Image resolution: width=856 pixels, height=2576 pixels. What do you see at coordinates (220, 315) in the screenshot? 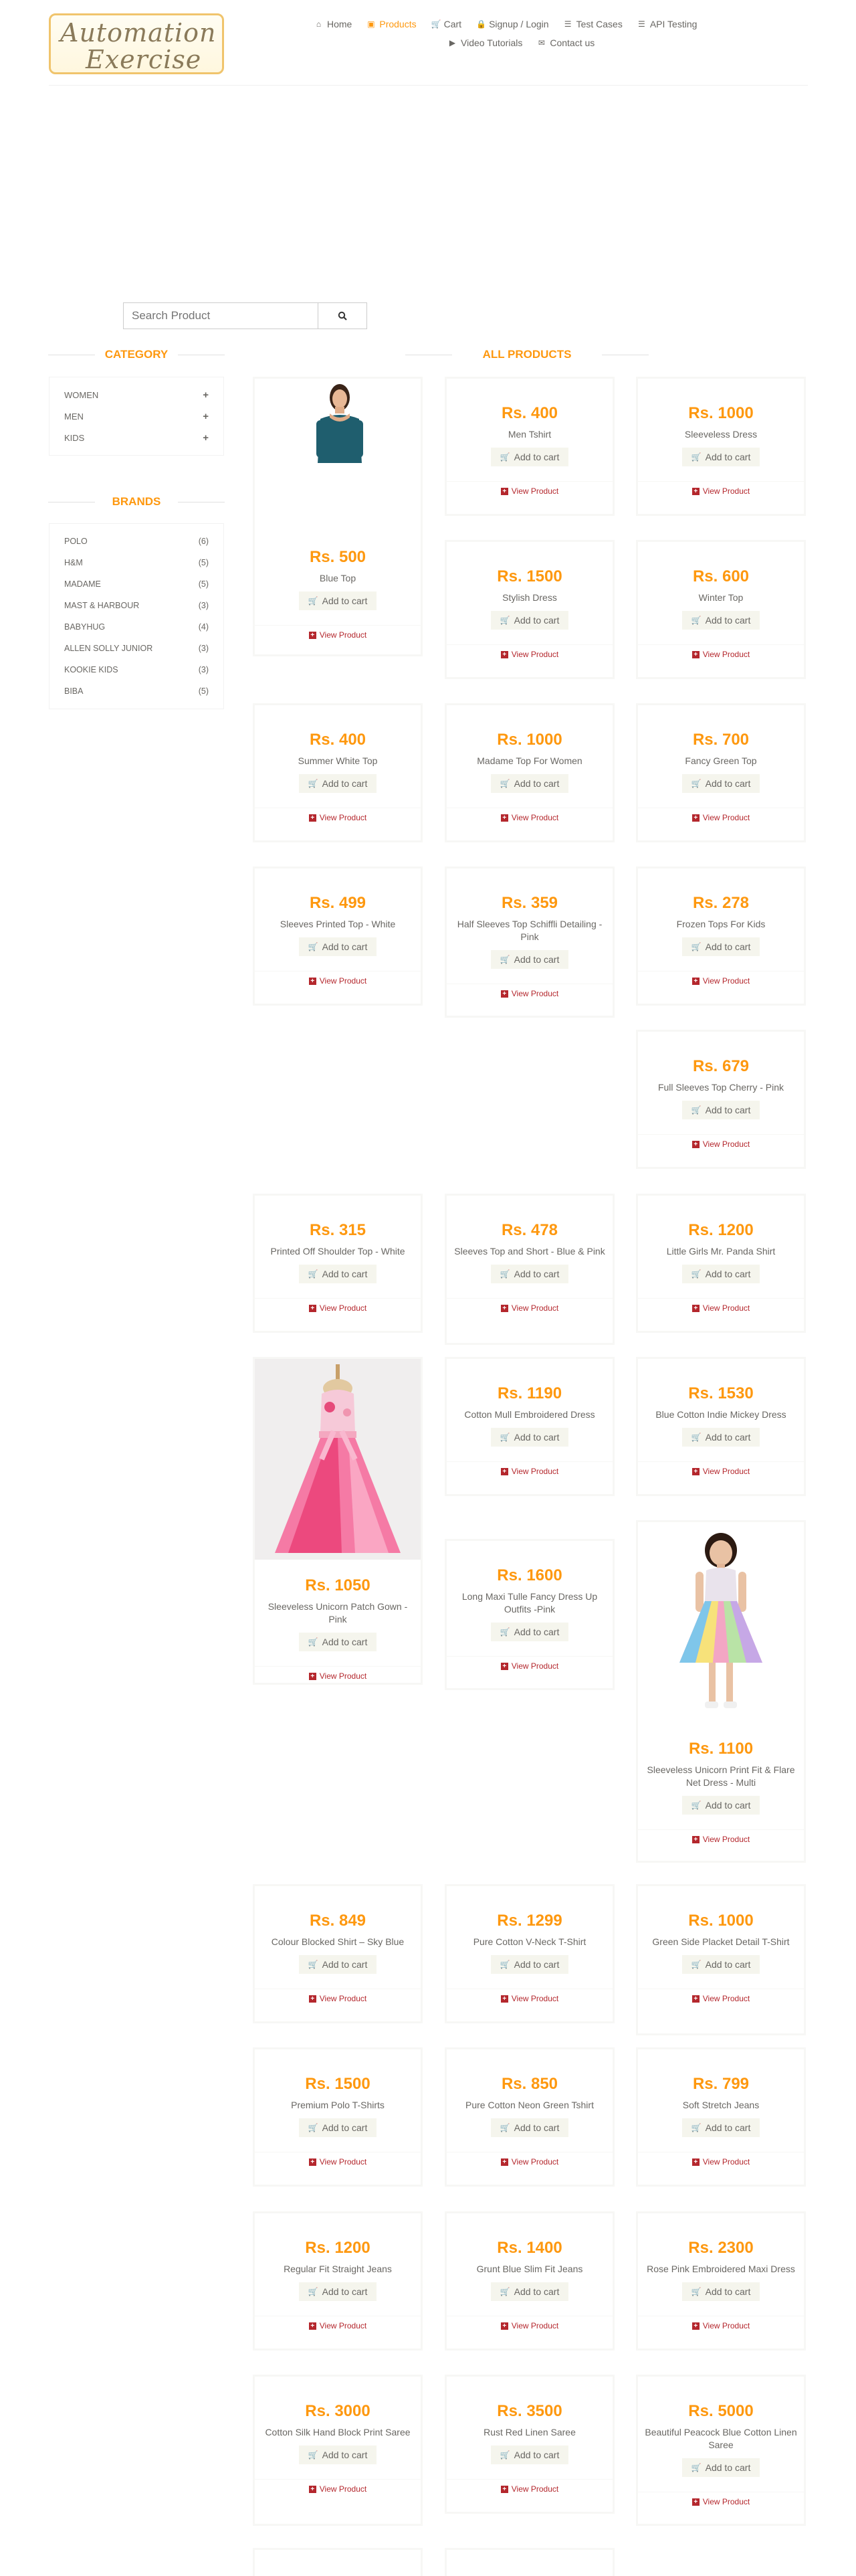
I see `search-input` at bounding box center [220, 315].